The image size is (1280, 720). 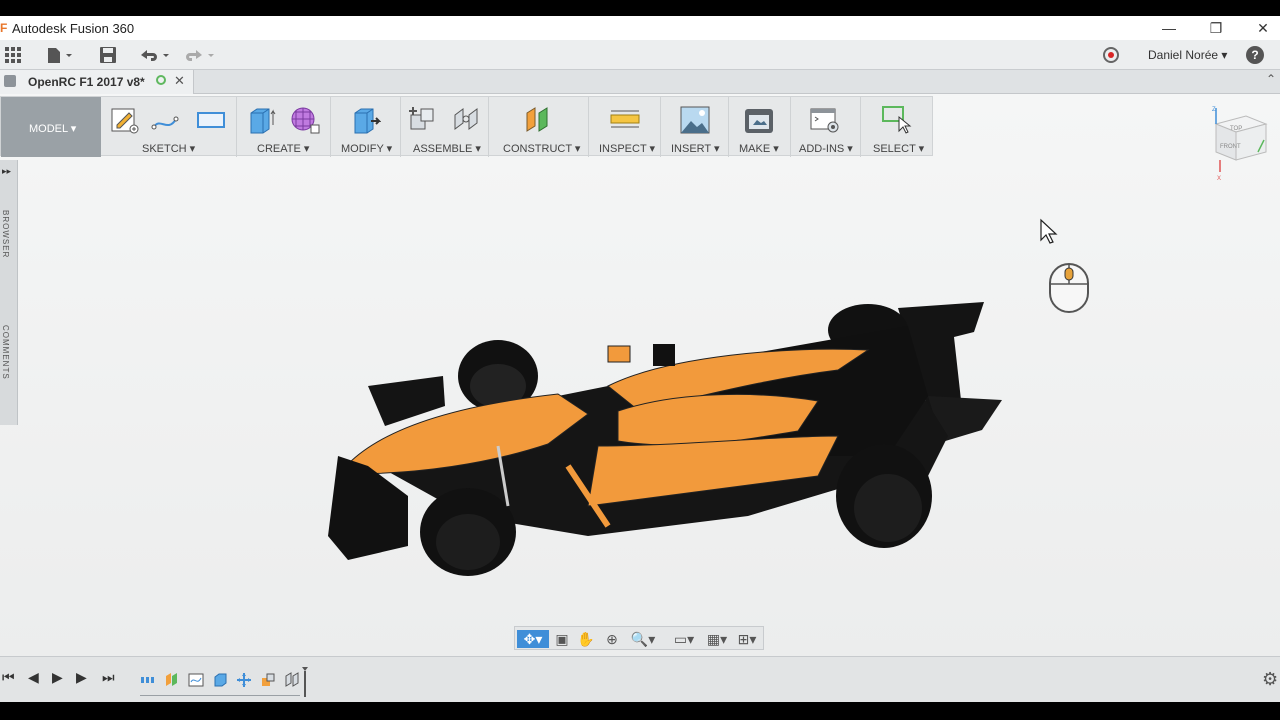 What do you see at coordinates (57, 677) in the screenshot?
I see `timeline-play-button: ▶` at bounding box center [57, 677].